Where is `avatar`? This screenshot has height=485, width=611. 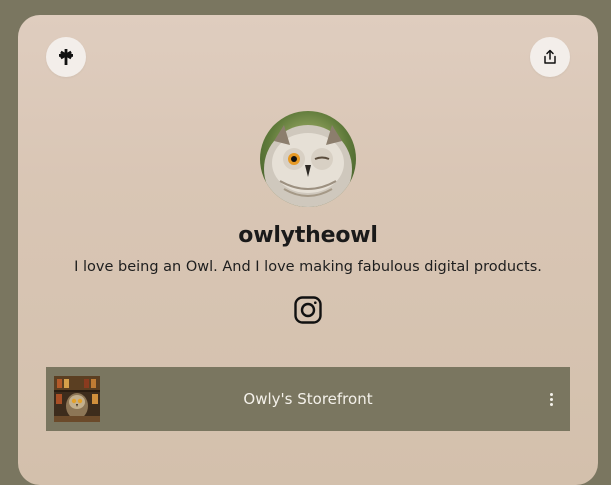
avatar is located at coordinates (308, 159).